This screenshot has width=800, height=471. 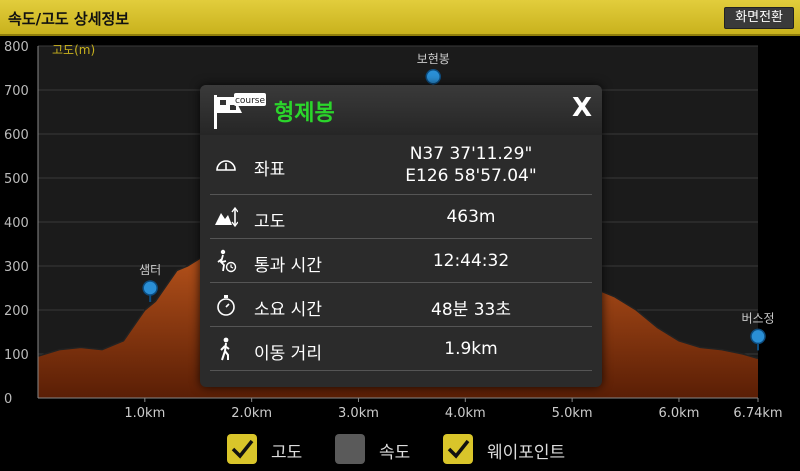 What do you see at coordinates (304, 113) in the screenshot?
I see `popup-title: 형제봉` at bounding box center [304, 113].